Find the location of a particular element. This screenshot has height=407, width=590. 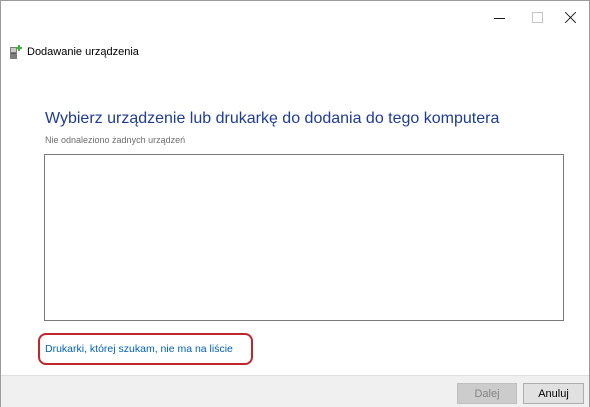

maximize-icon is located at coordinates (537, 17).